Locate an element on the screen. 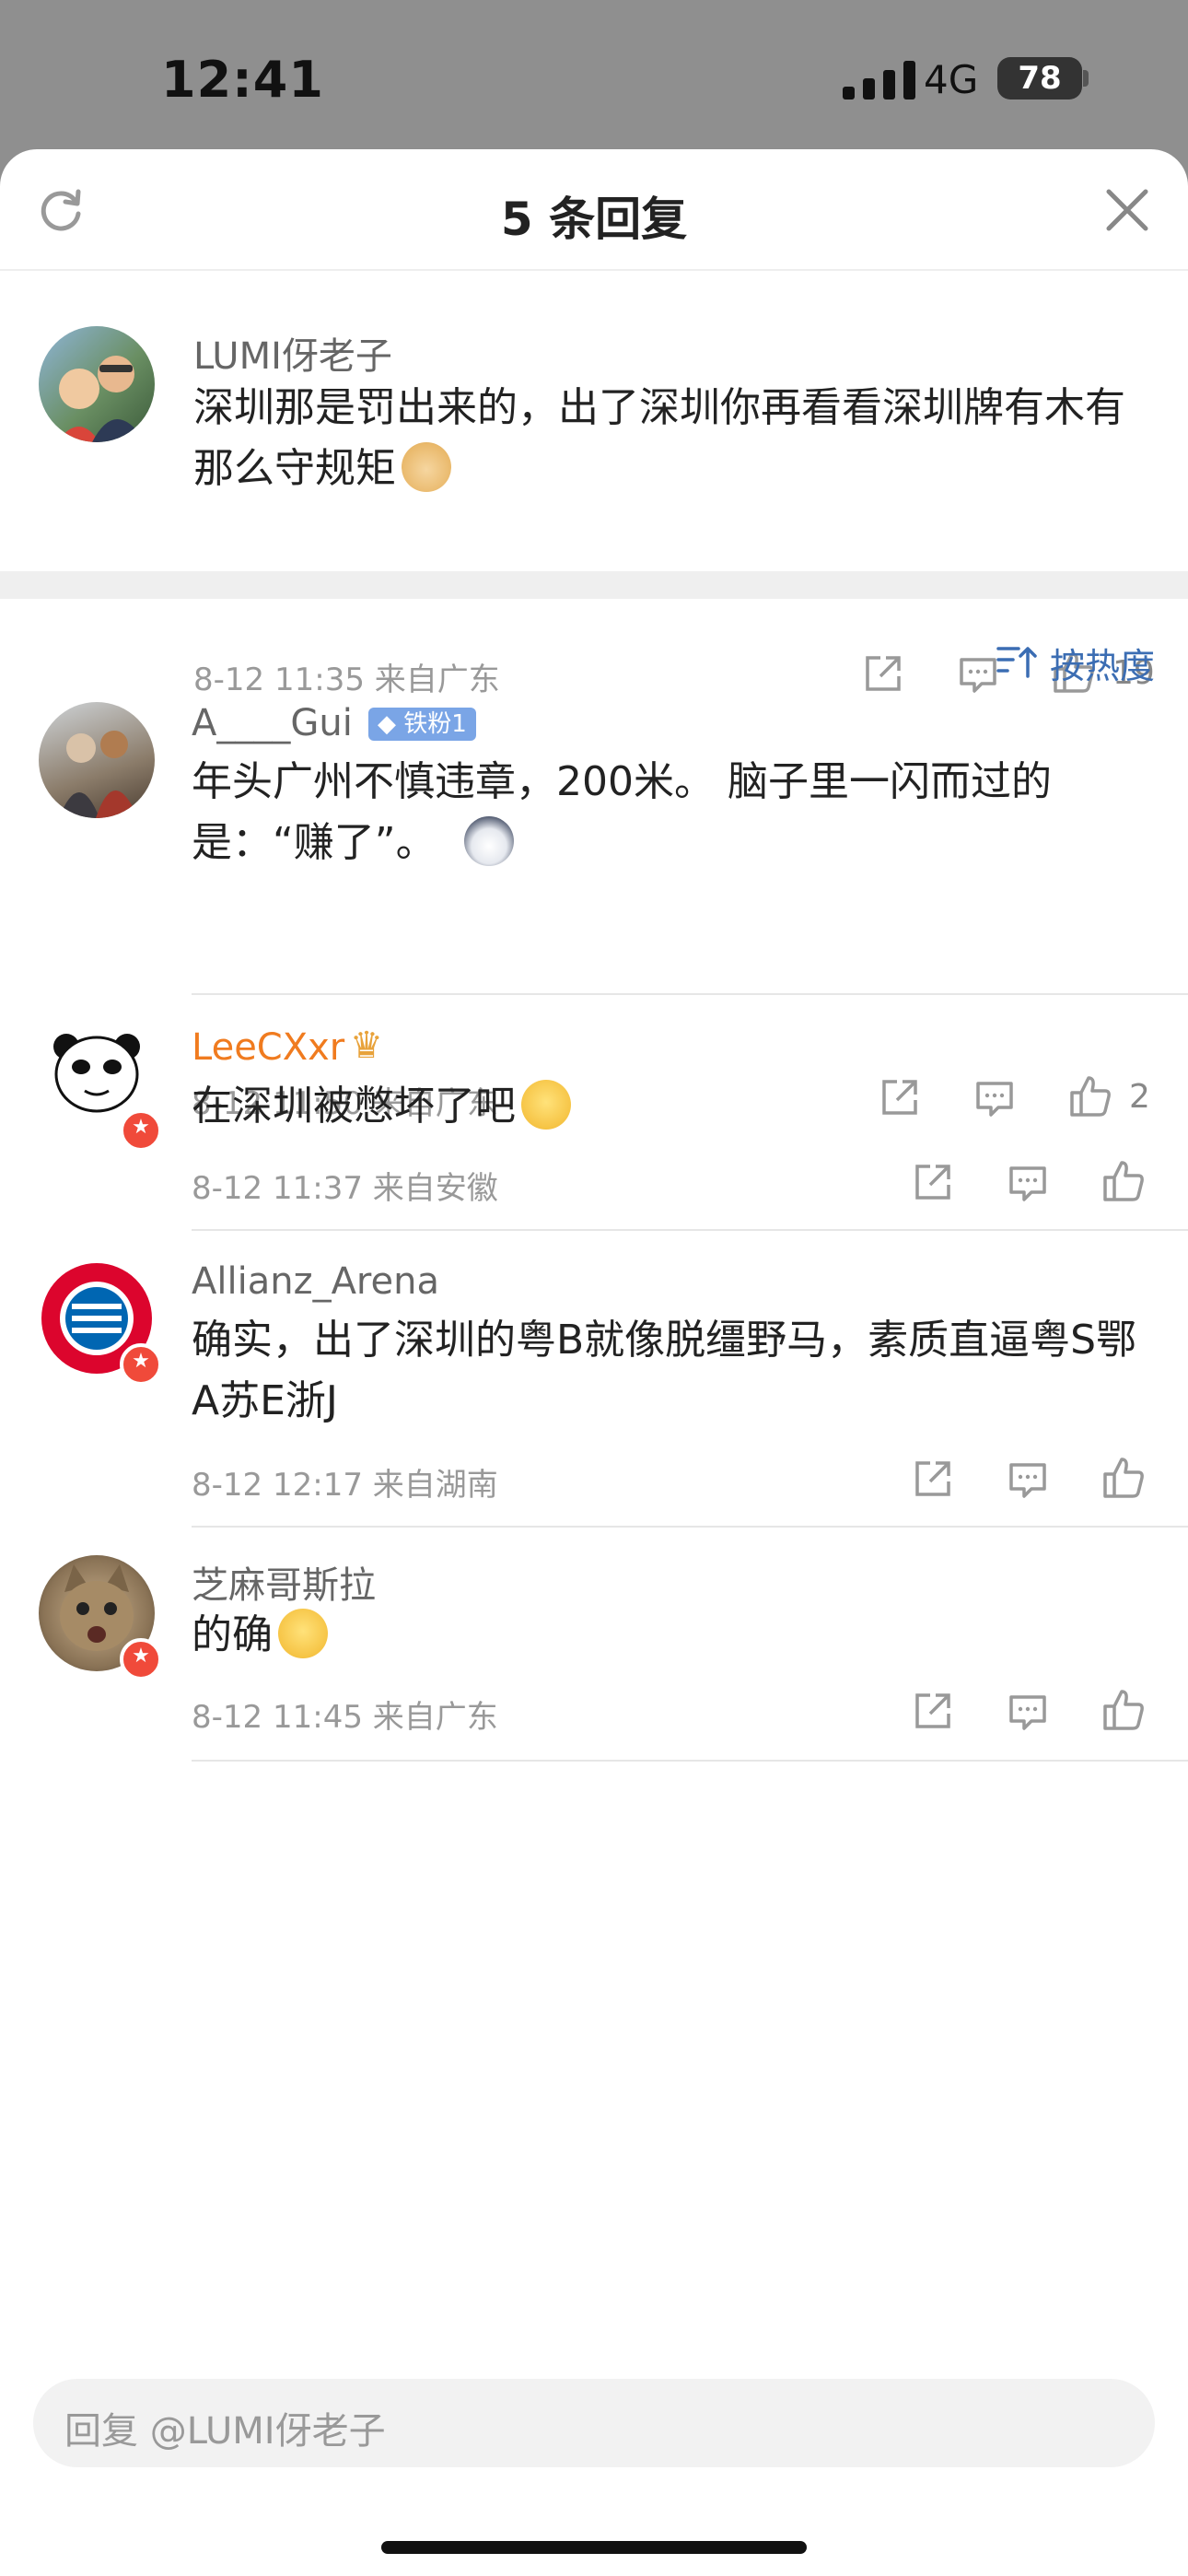  crying-laughing-emoji-icon is located at coordinates (303, 1633).